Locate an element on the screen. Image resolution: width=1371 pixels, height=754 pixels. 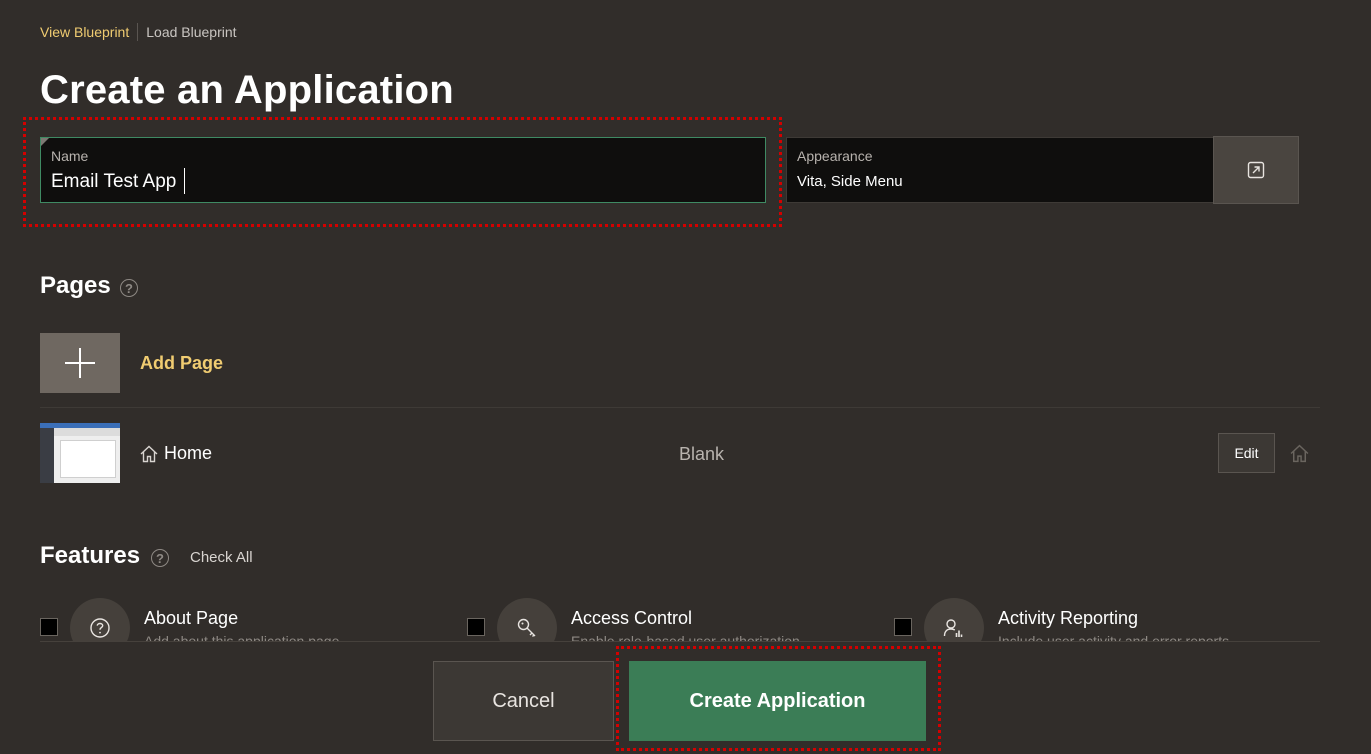
add-page-link: Add Page is located at coordinates (181, 363).